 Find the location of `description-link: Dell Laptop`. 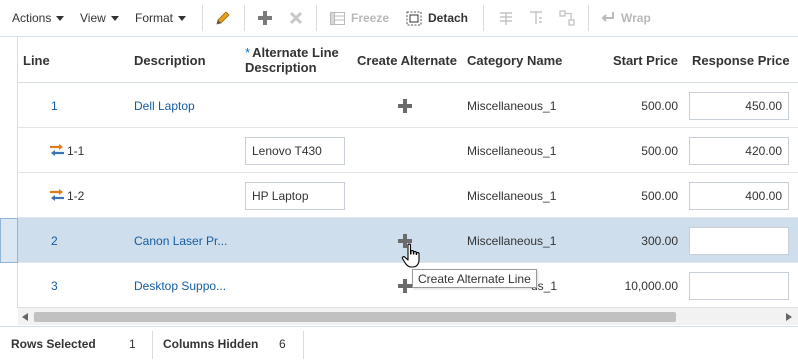

description-link: Dell Laptop is located at coordinates (164, 105).